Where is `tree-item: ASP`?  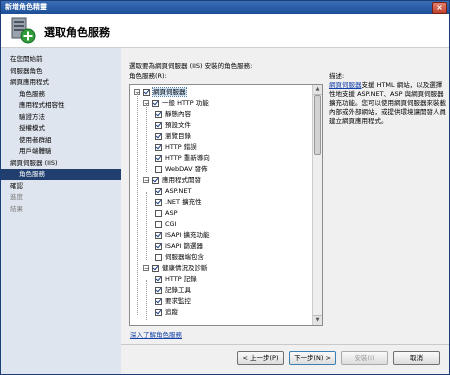
tree-item: ASP is located at coordinates (166, 213).